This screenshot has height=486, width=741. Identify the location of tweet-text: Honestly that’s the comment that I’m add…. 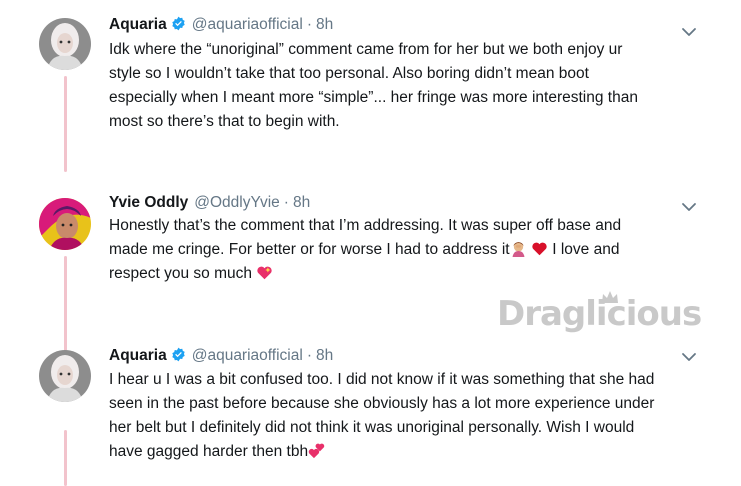
(409, 250).